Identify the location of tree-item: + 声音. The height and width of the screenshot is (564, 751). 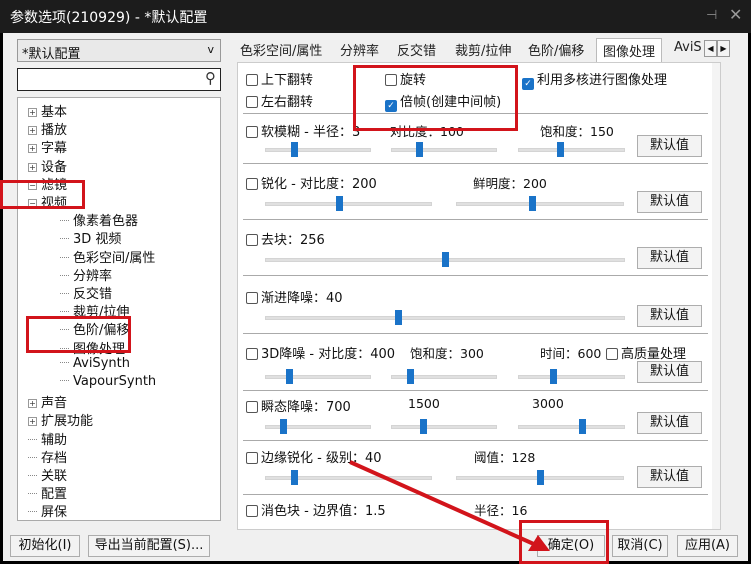
(47, 401).